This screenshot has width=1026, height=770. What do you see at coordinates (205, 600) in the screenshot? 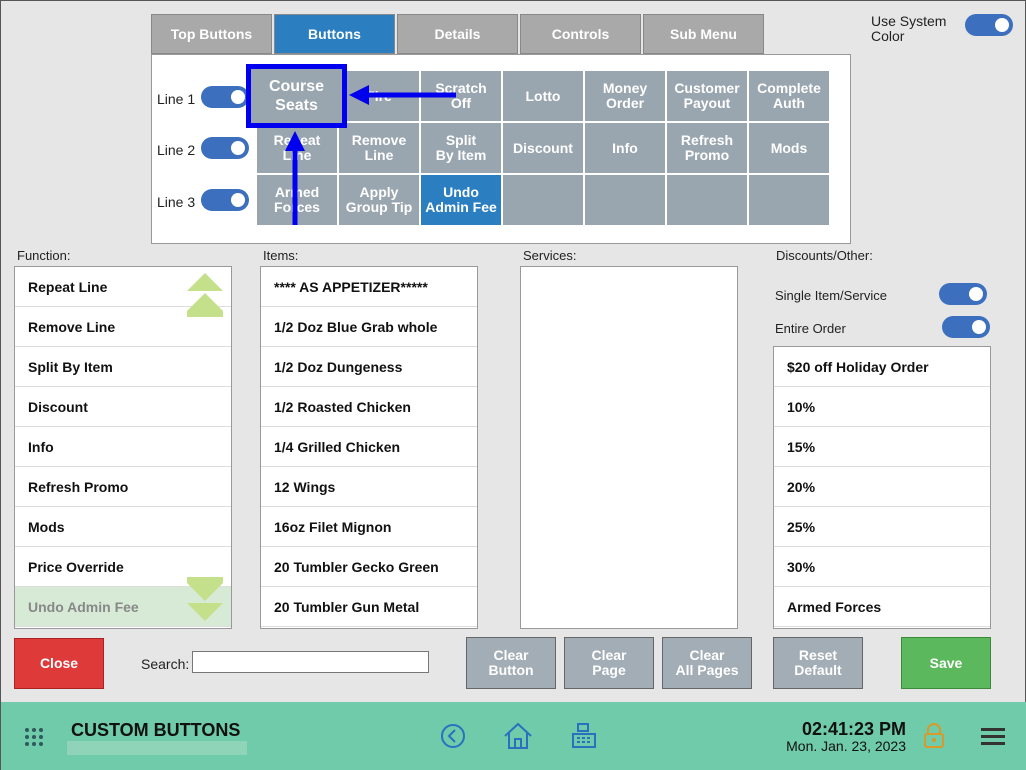
I see `scroll-down-icon` at bounding box center [205, 600].